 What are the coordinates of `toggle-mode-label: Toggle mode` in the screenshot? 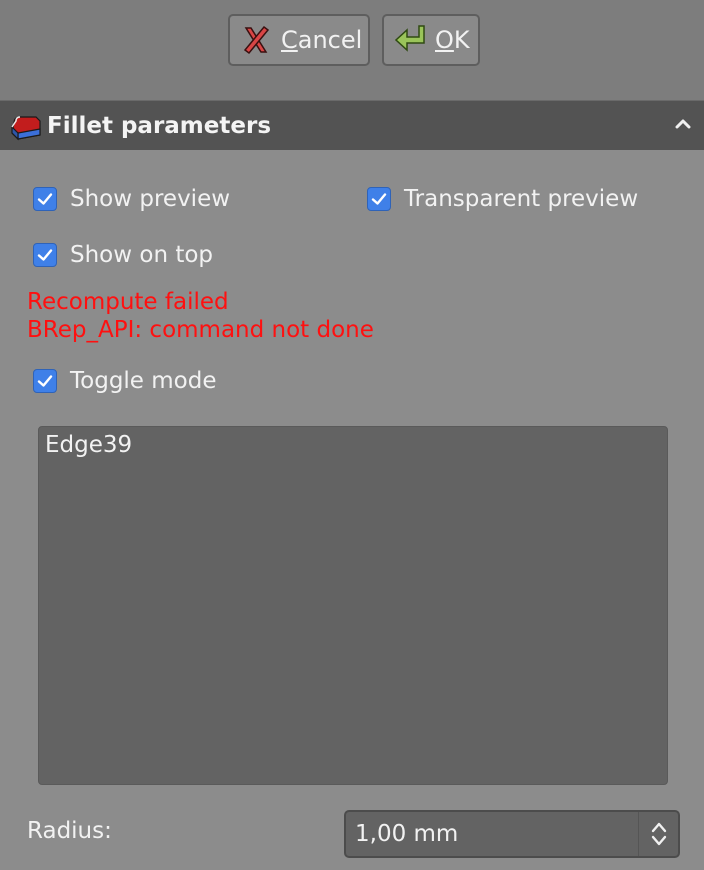 It's located at (143, 381).